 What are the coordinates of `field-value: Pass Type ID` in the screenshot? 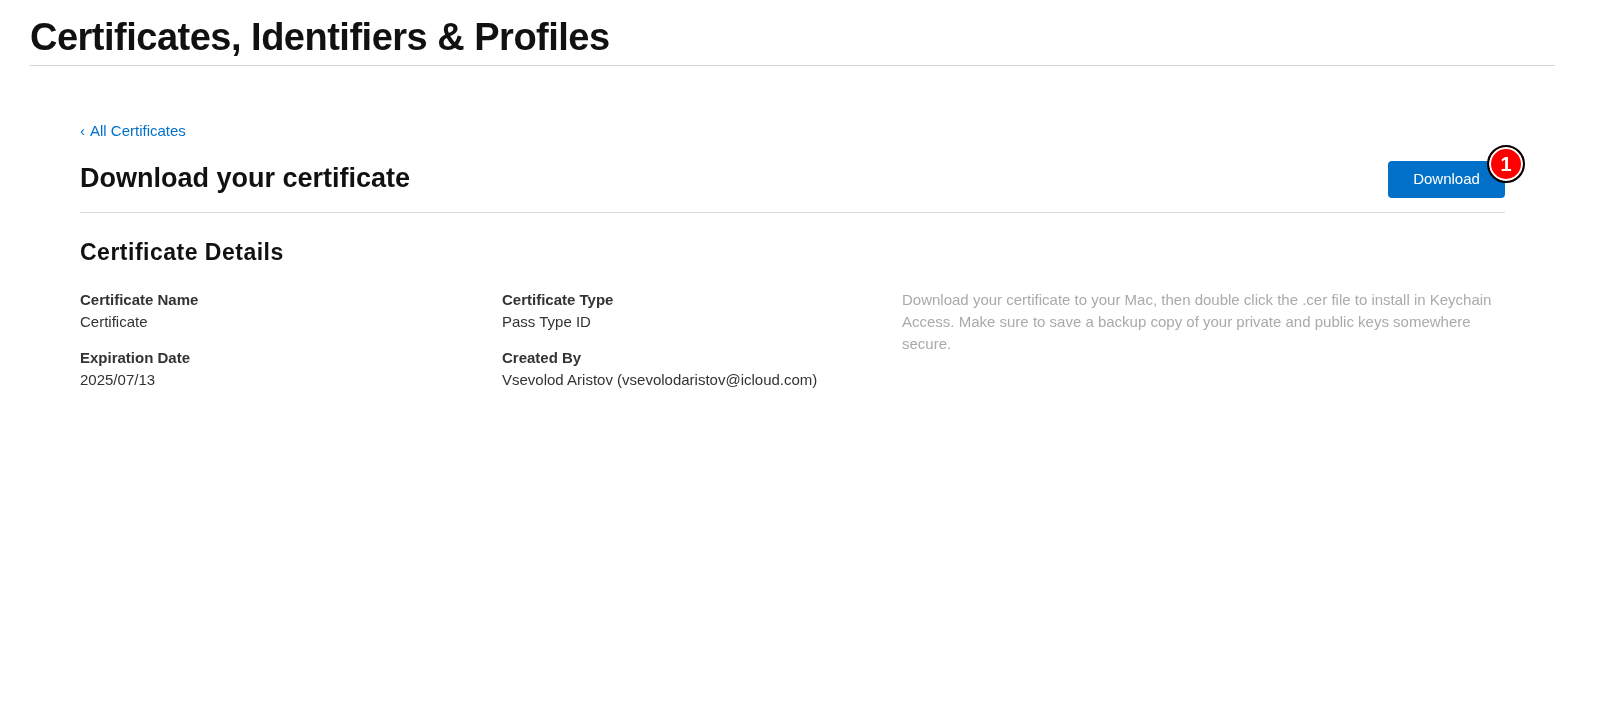 It's located at (547, 322).